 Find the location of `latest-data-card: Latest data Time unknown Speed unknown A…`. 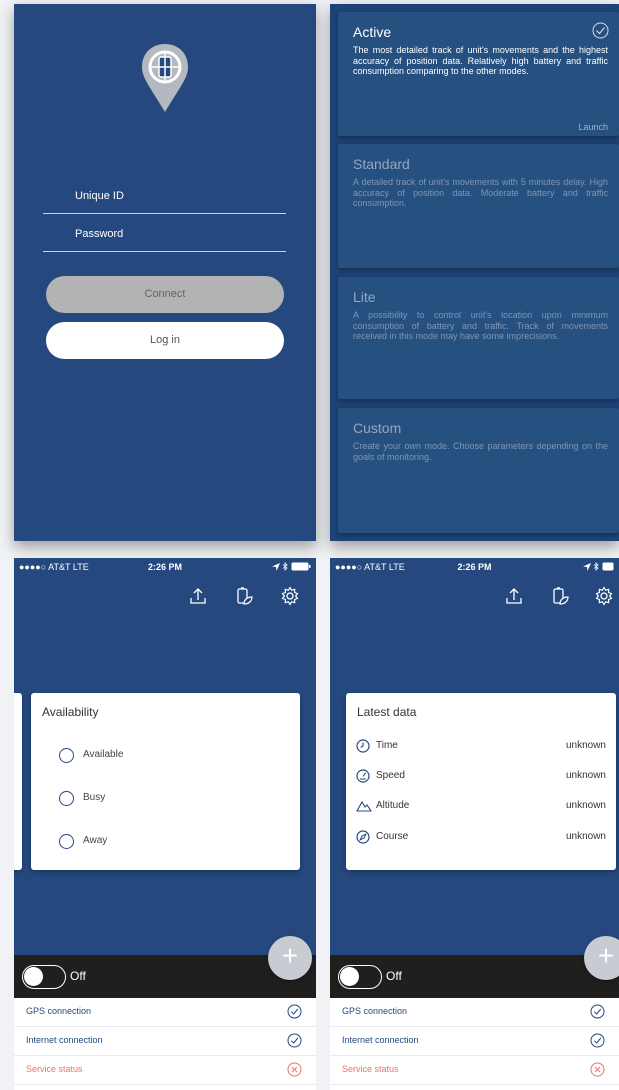

latest-data-card: Latest data Time unknown Speed unknown A… is located at coordinates (481, 781).